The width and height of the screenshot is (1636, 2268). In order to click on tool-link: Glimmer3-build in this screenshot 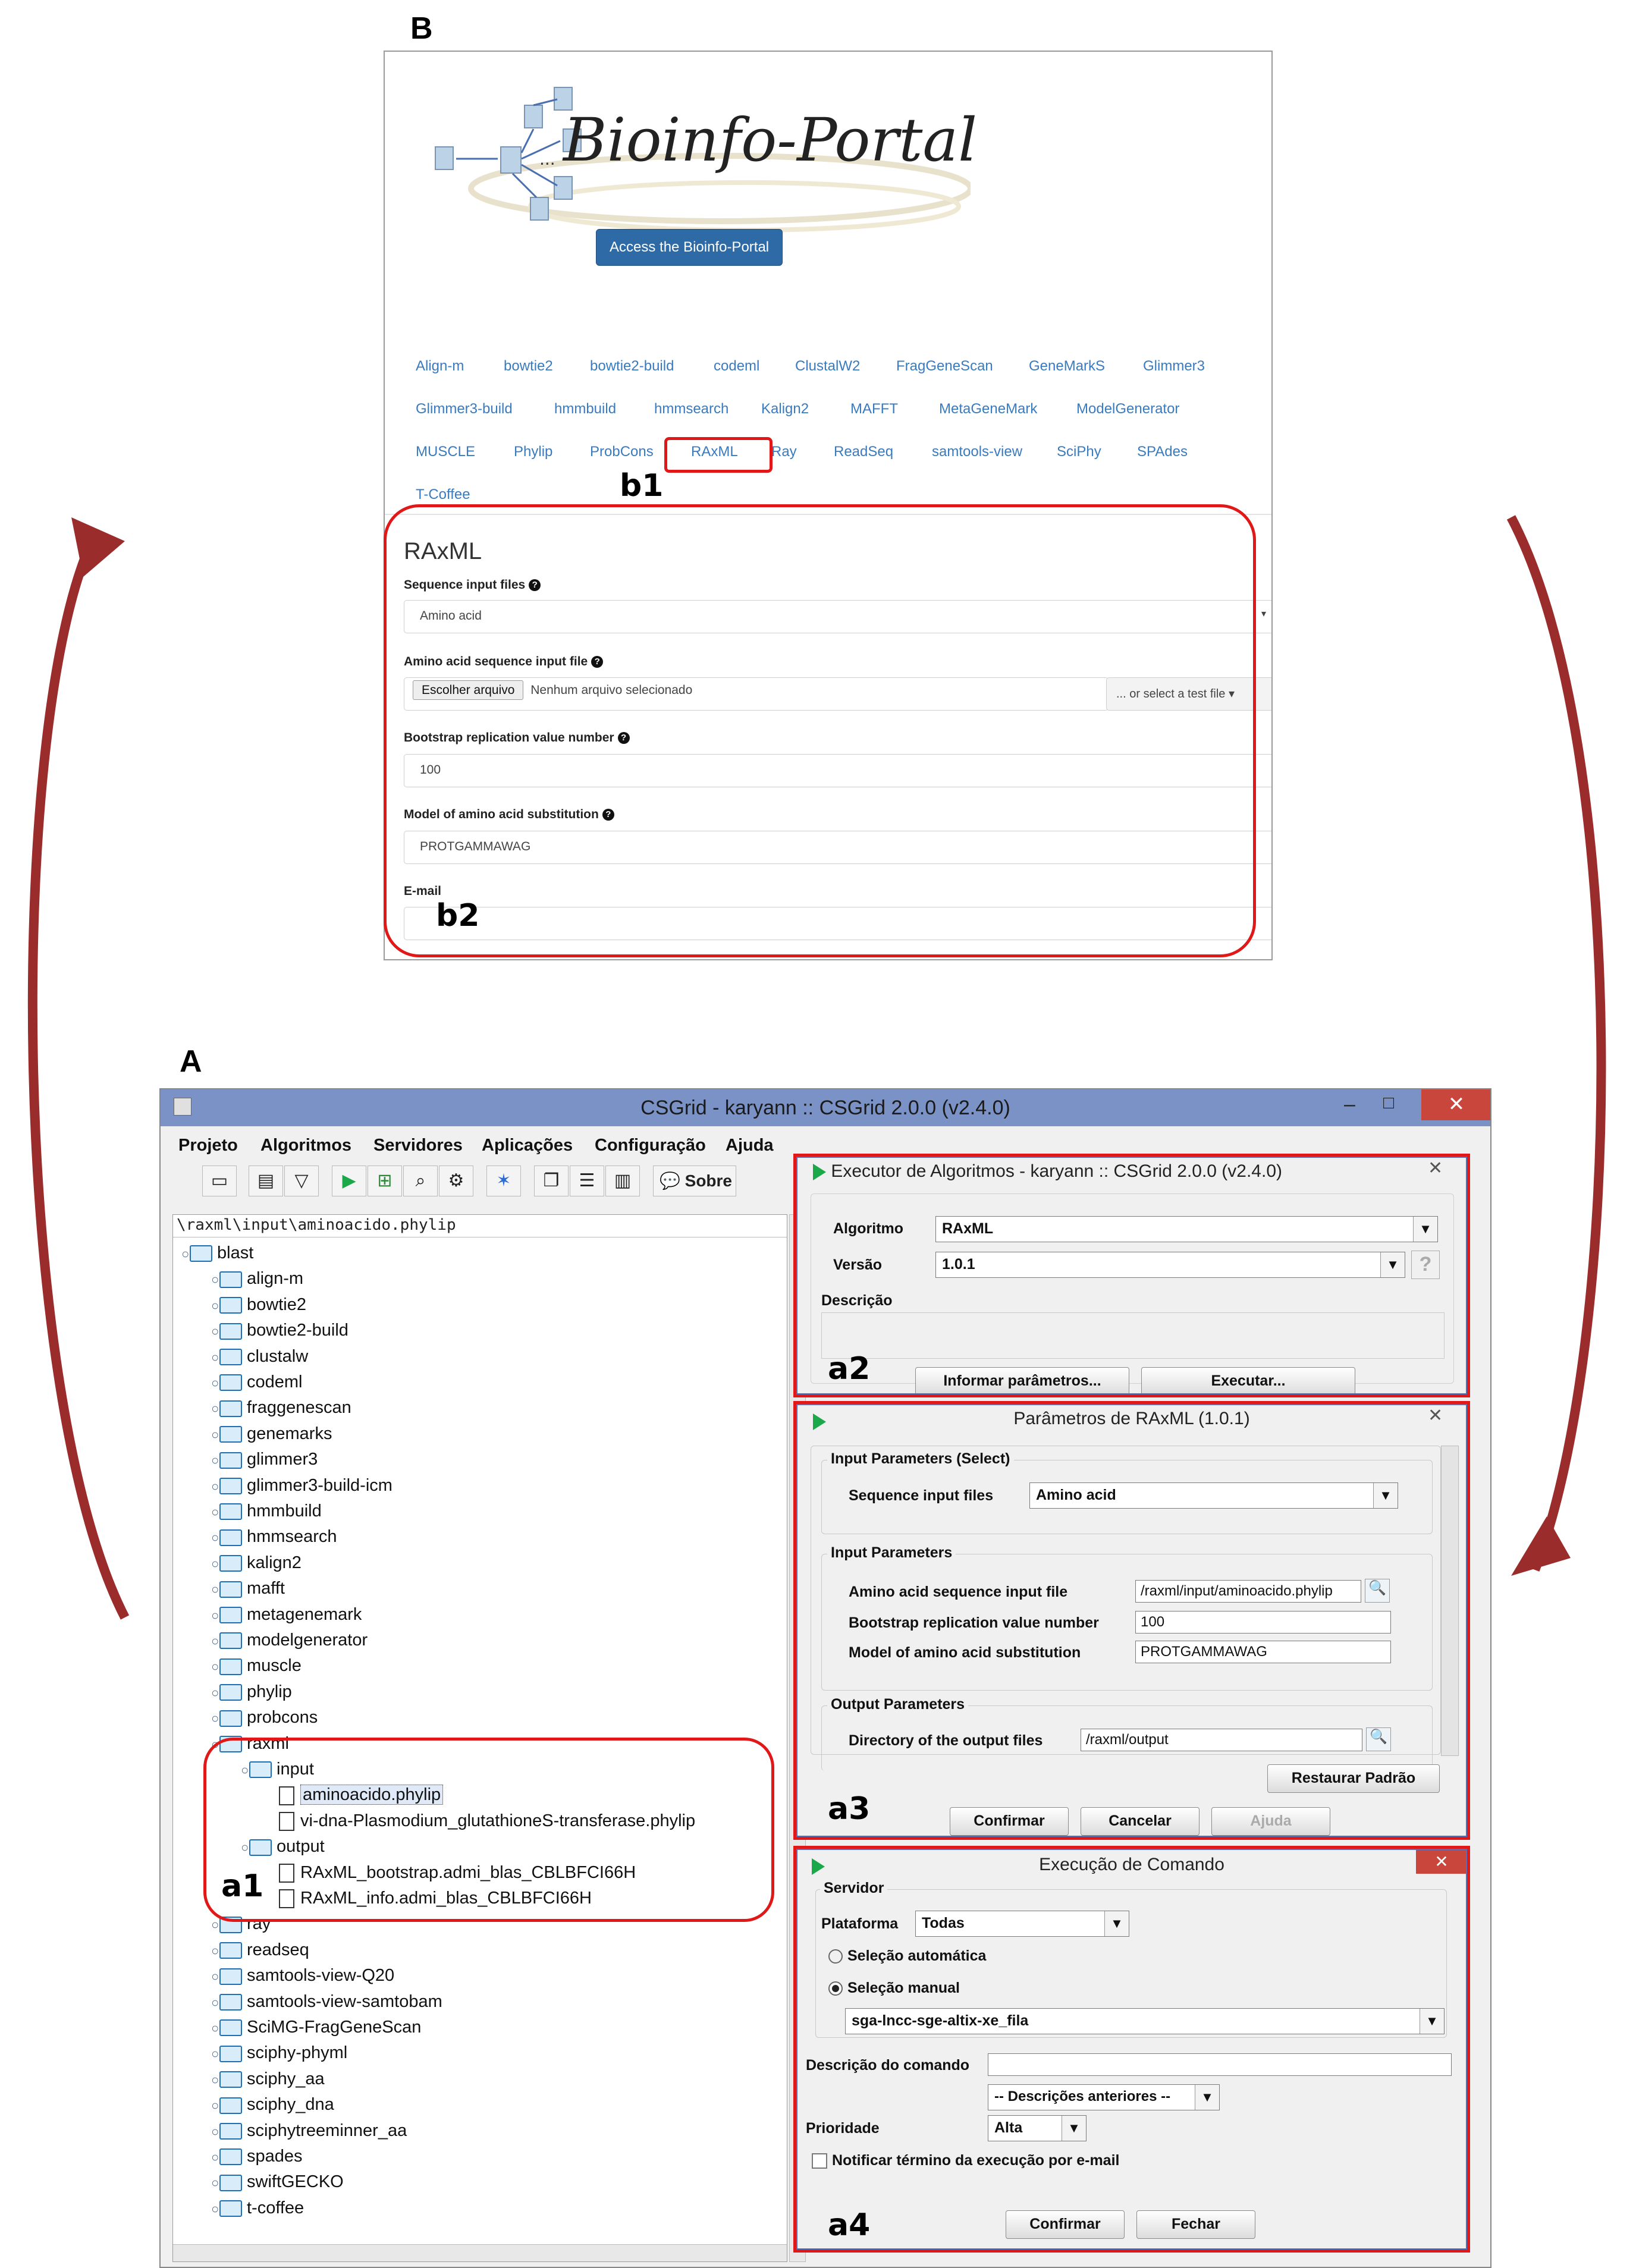, I will do `click(464, 409)`.